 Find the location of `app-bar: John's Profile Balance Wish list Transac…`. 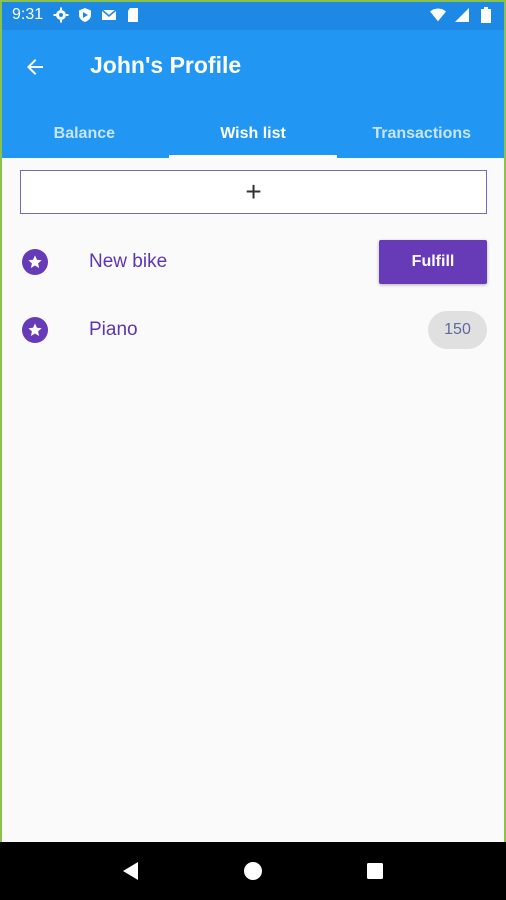

app-bar: John's Profile Balance Wish list Transac… is located at coordinates (253, 94).